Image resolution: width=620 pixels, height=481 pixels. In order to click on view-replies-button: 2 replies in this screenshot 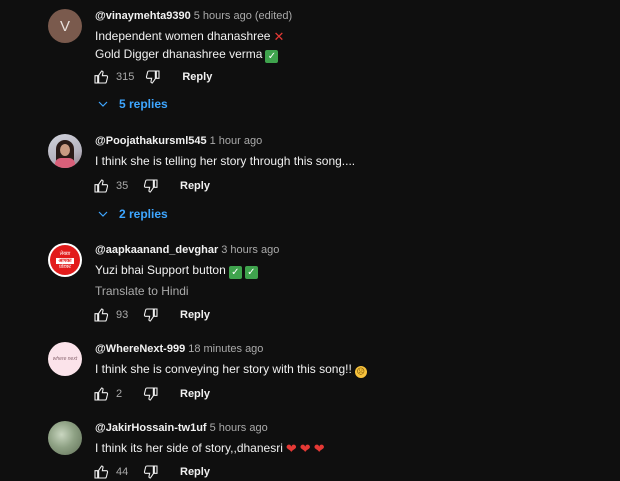, I will do `click(132, 214)`.